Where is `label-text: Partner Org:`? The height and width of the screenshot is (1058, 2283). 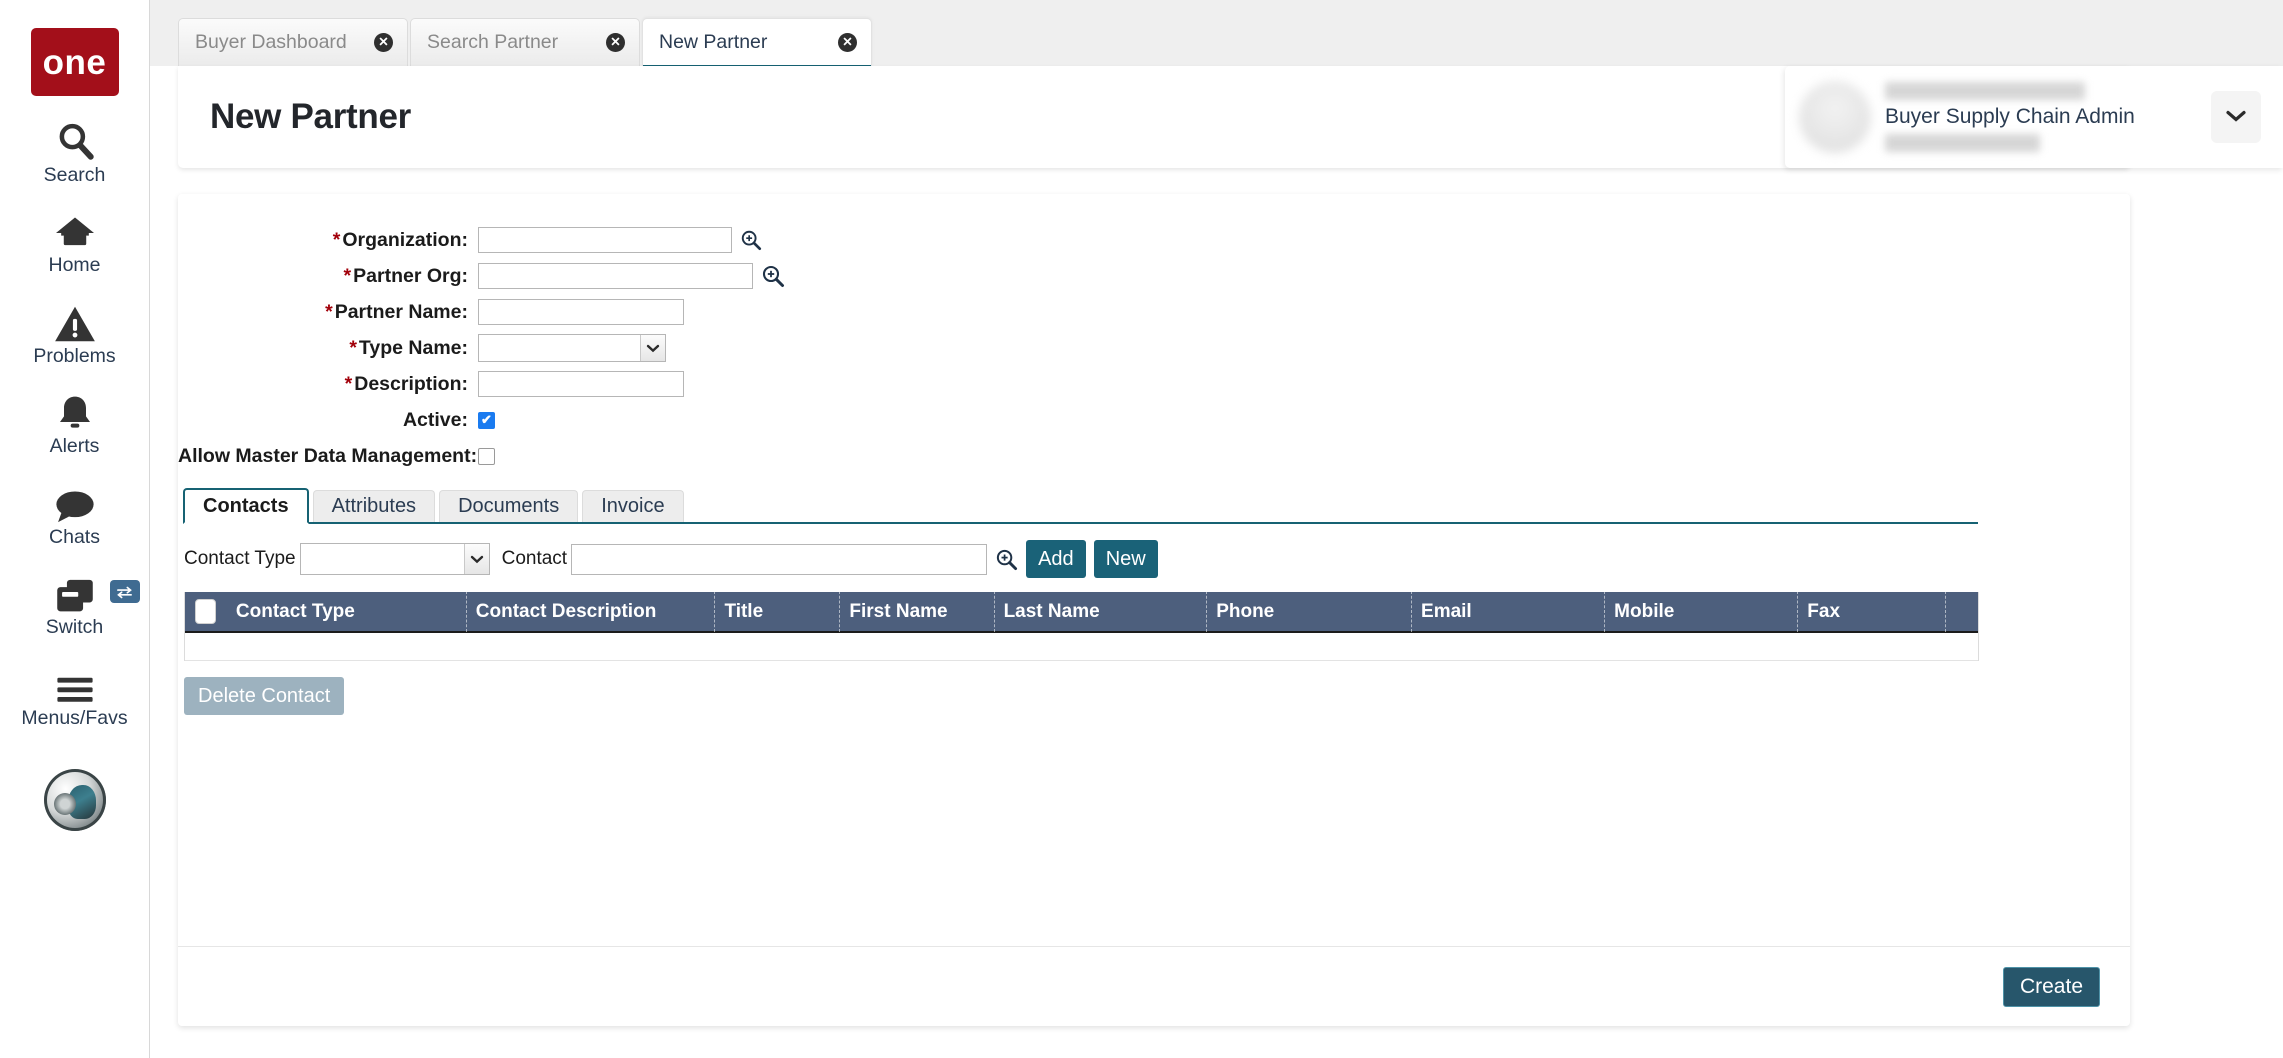
label-text: Partner Org: is located at coordinates (410, 275).